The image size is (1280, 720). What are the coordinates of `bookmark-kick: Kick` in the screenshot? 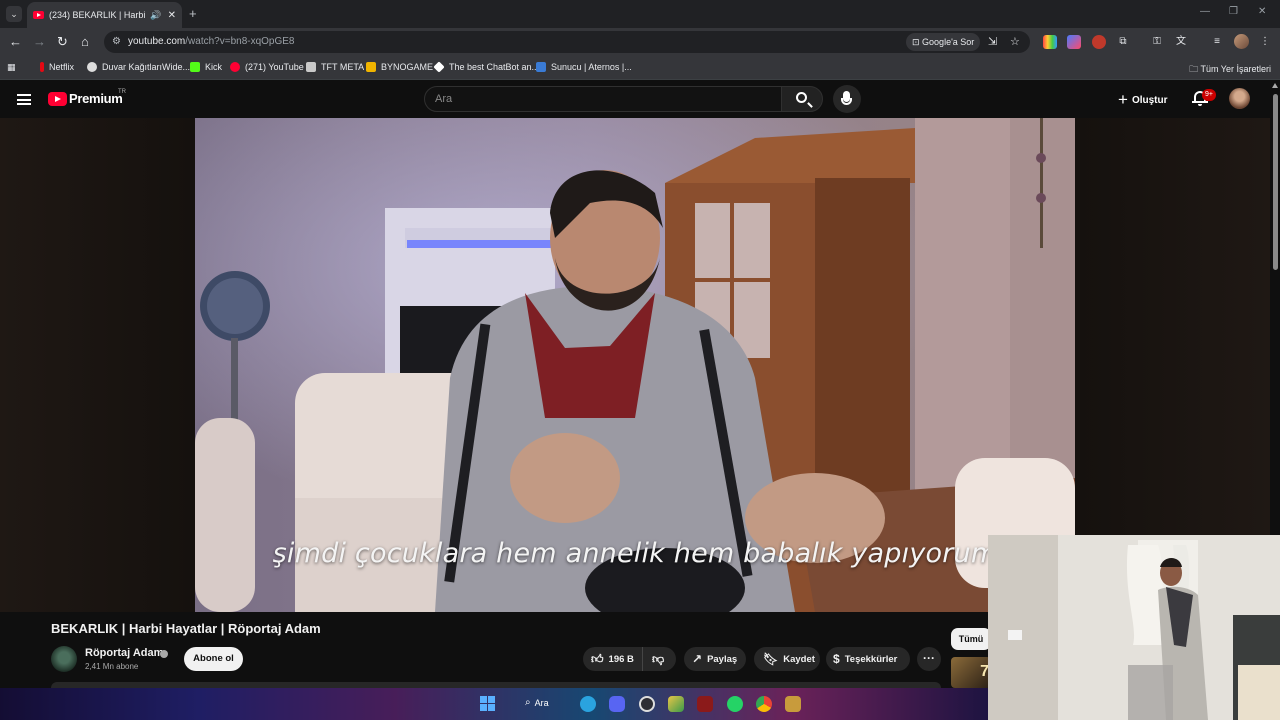 It's located at (206, 67).